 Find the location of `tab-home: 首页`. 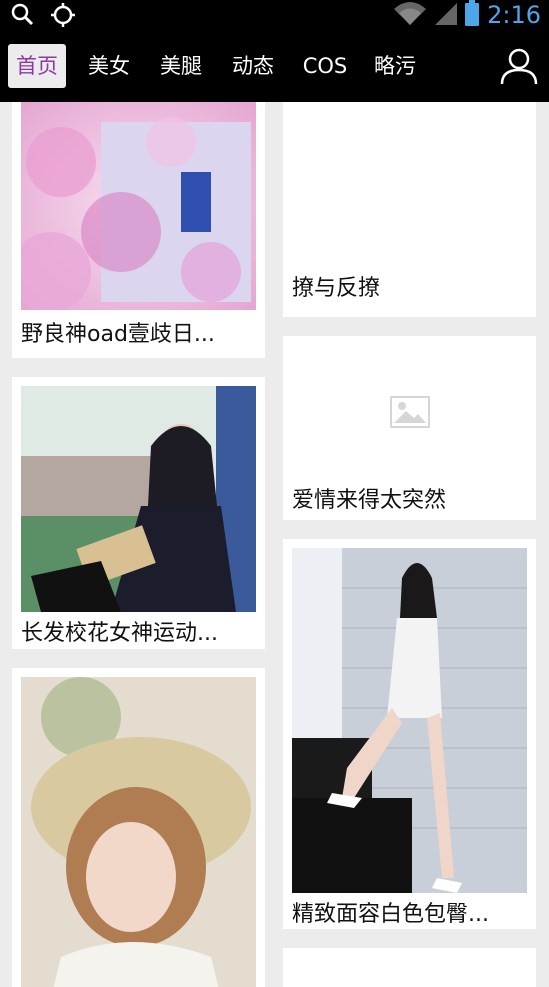

tab-home: 首页 is located at coordinates (37, 66).